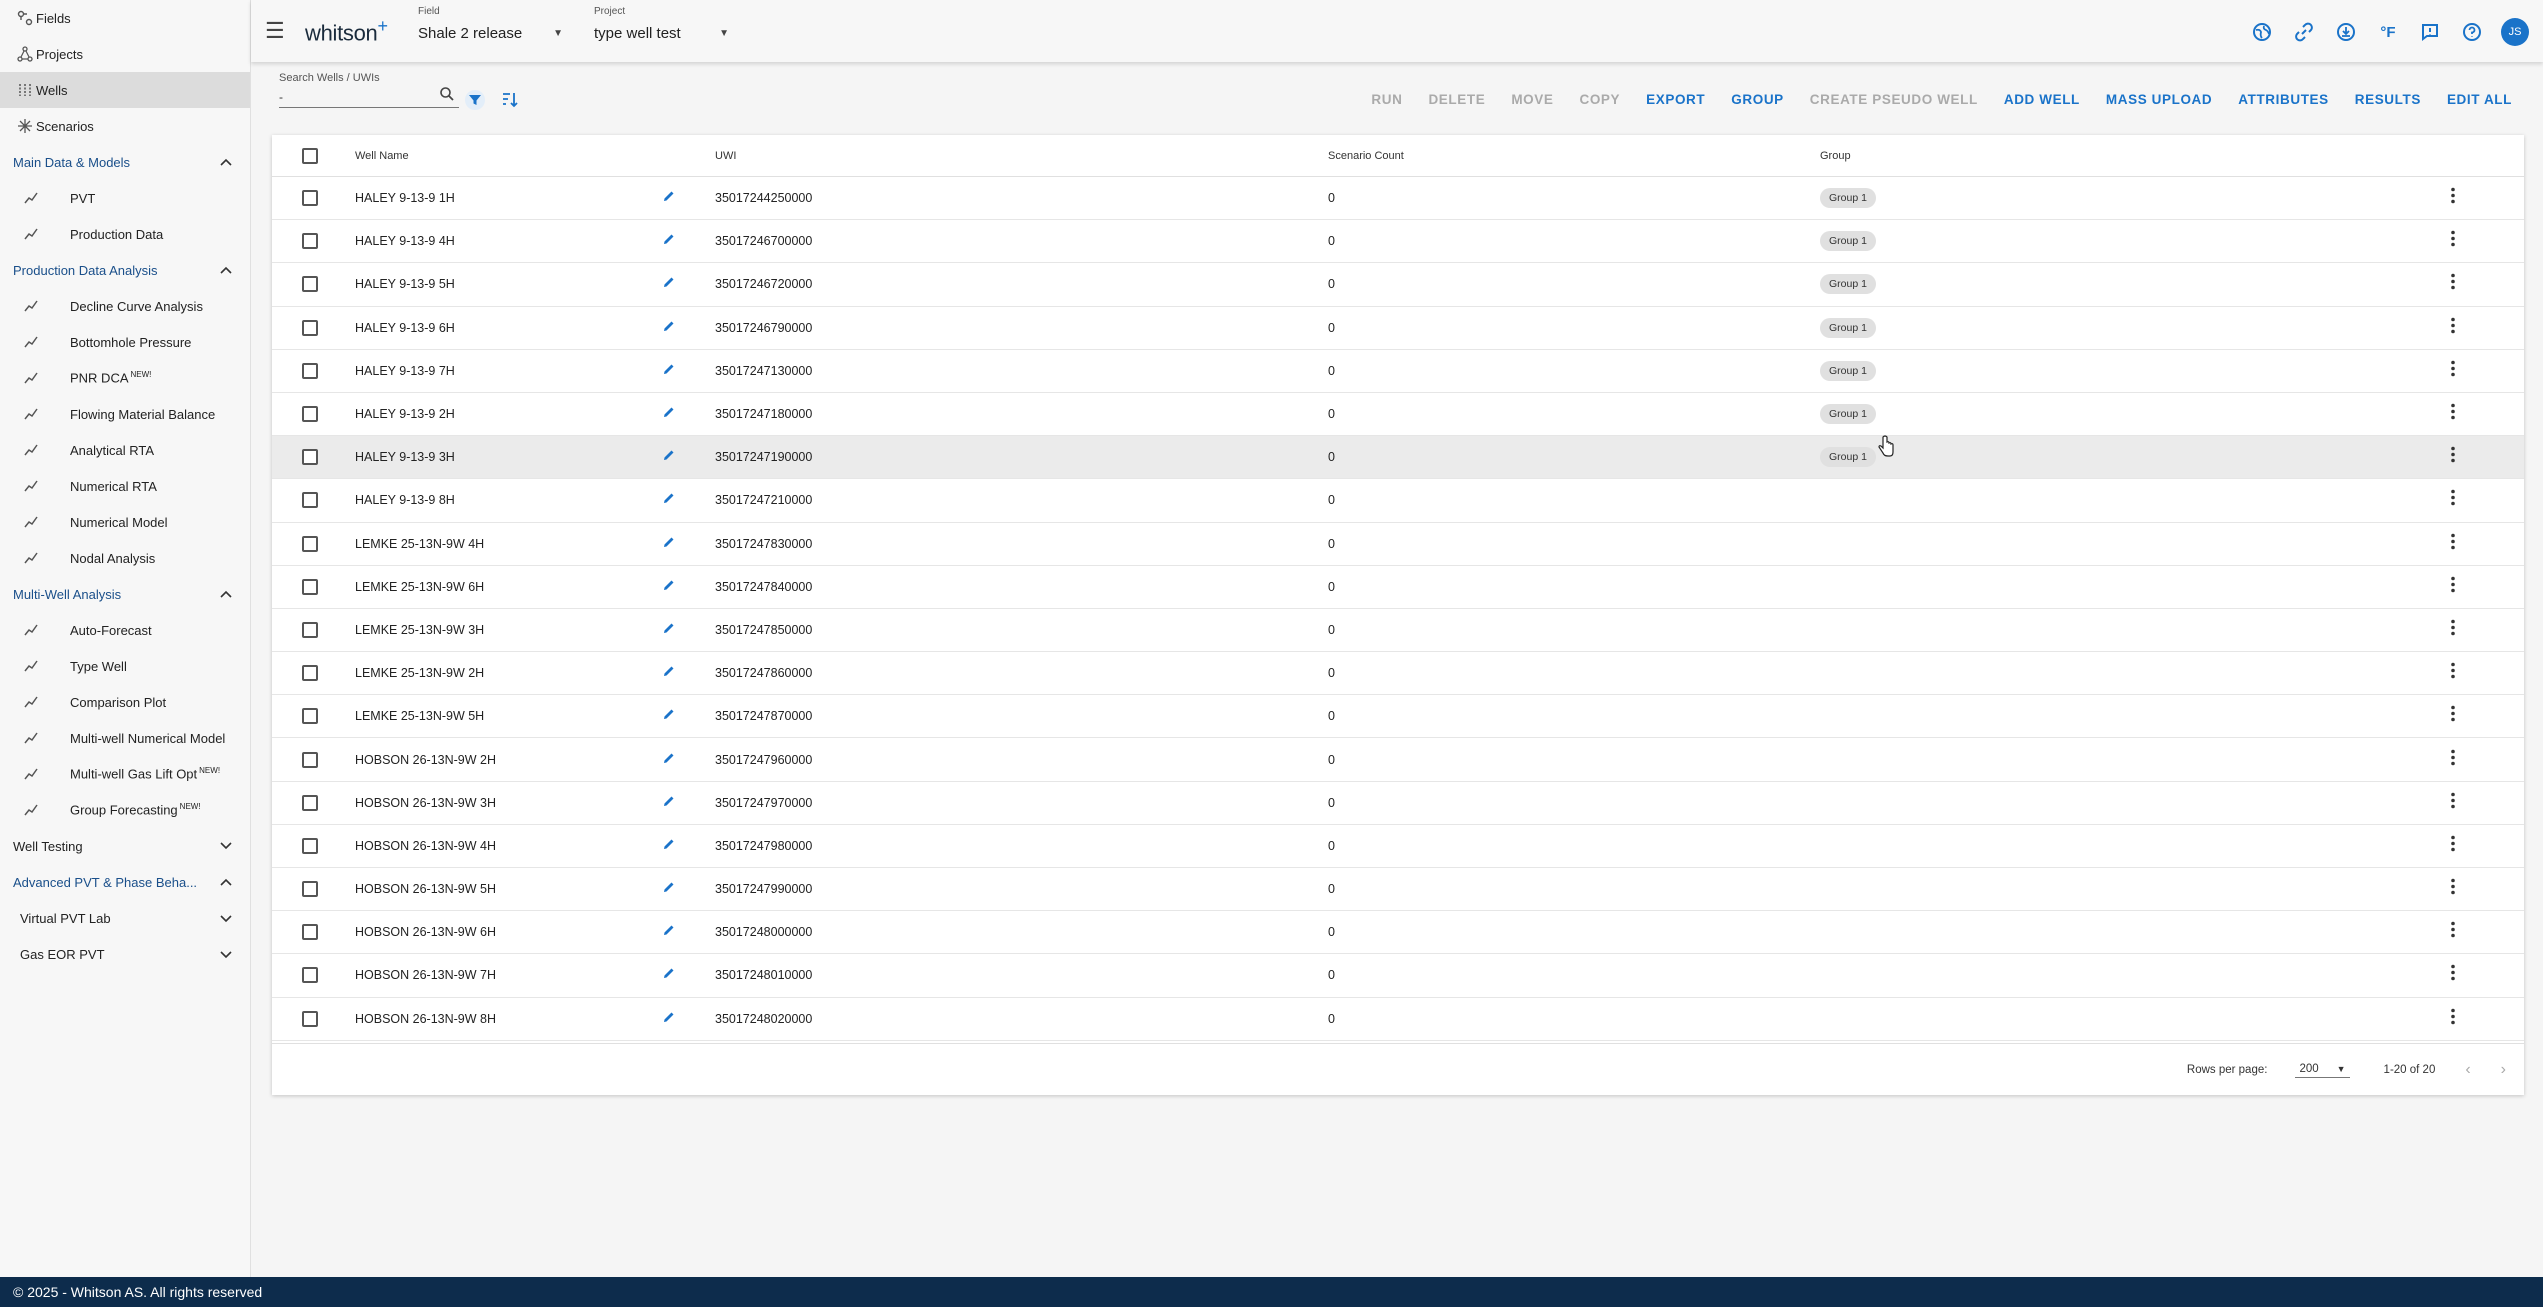  Describe the element at coordinates (1675, 99) in the screenshot. I see `export-button: EXPORT` at that location.